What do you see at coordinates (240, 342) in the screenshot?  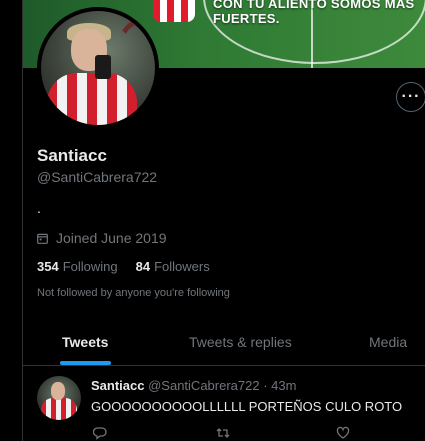 I see `tab-tweets-replies: Tweets & replies` at bounding box center [240, 342].